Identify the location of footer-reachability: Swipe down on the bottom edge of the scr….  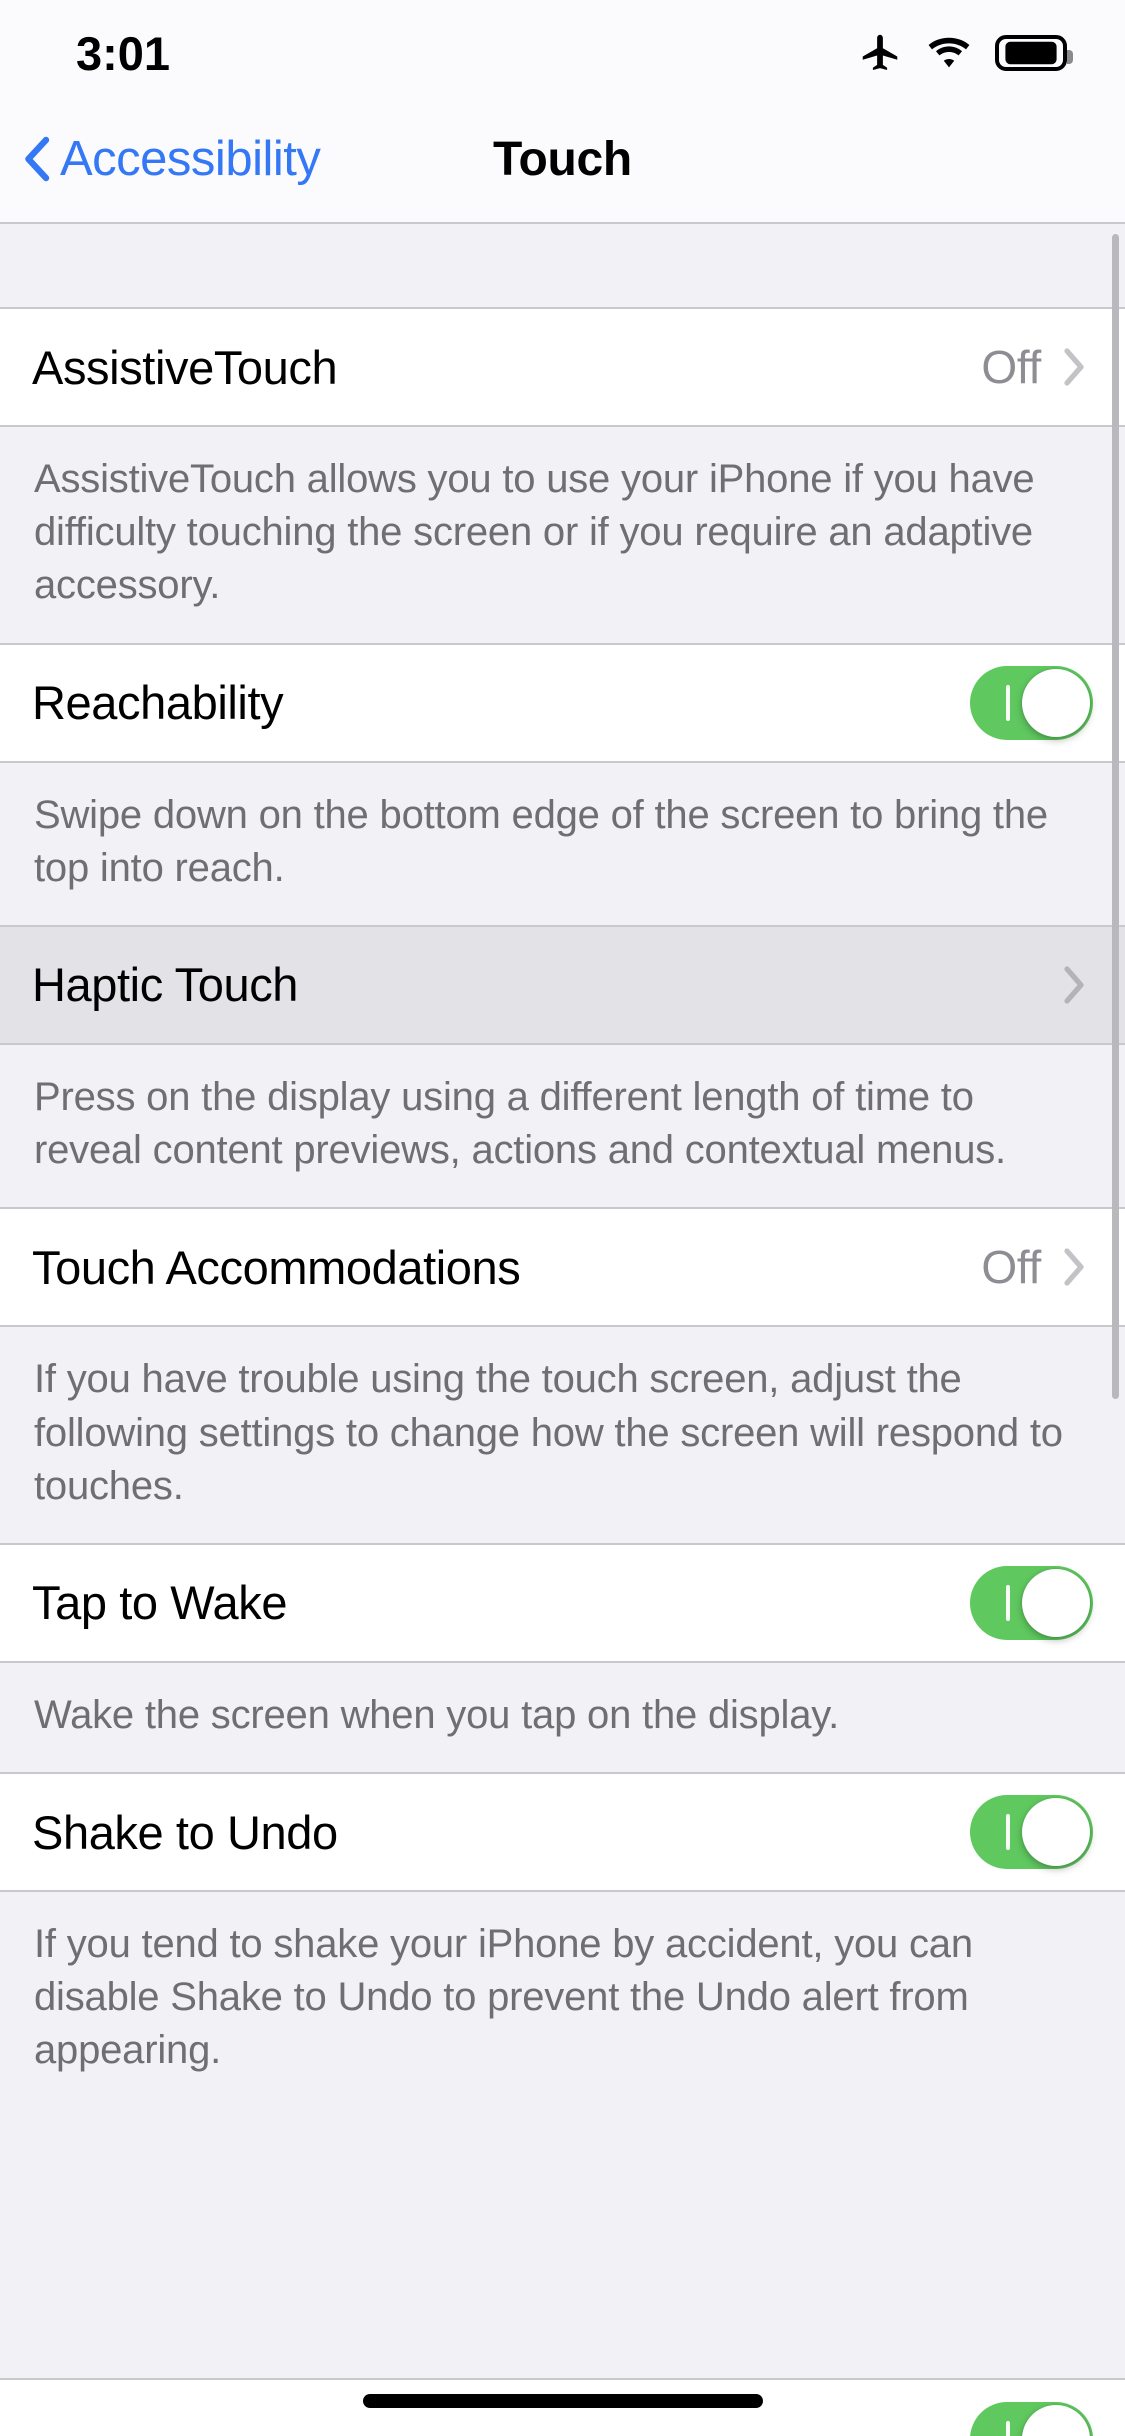
(562, 844).